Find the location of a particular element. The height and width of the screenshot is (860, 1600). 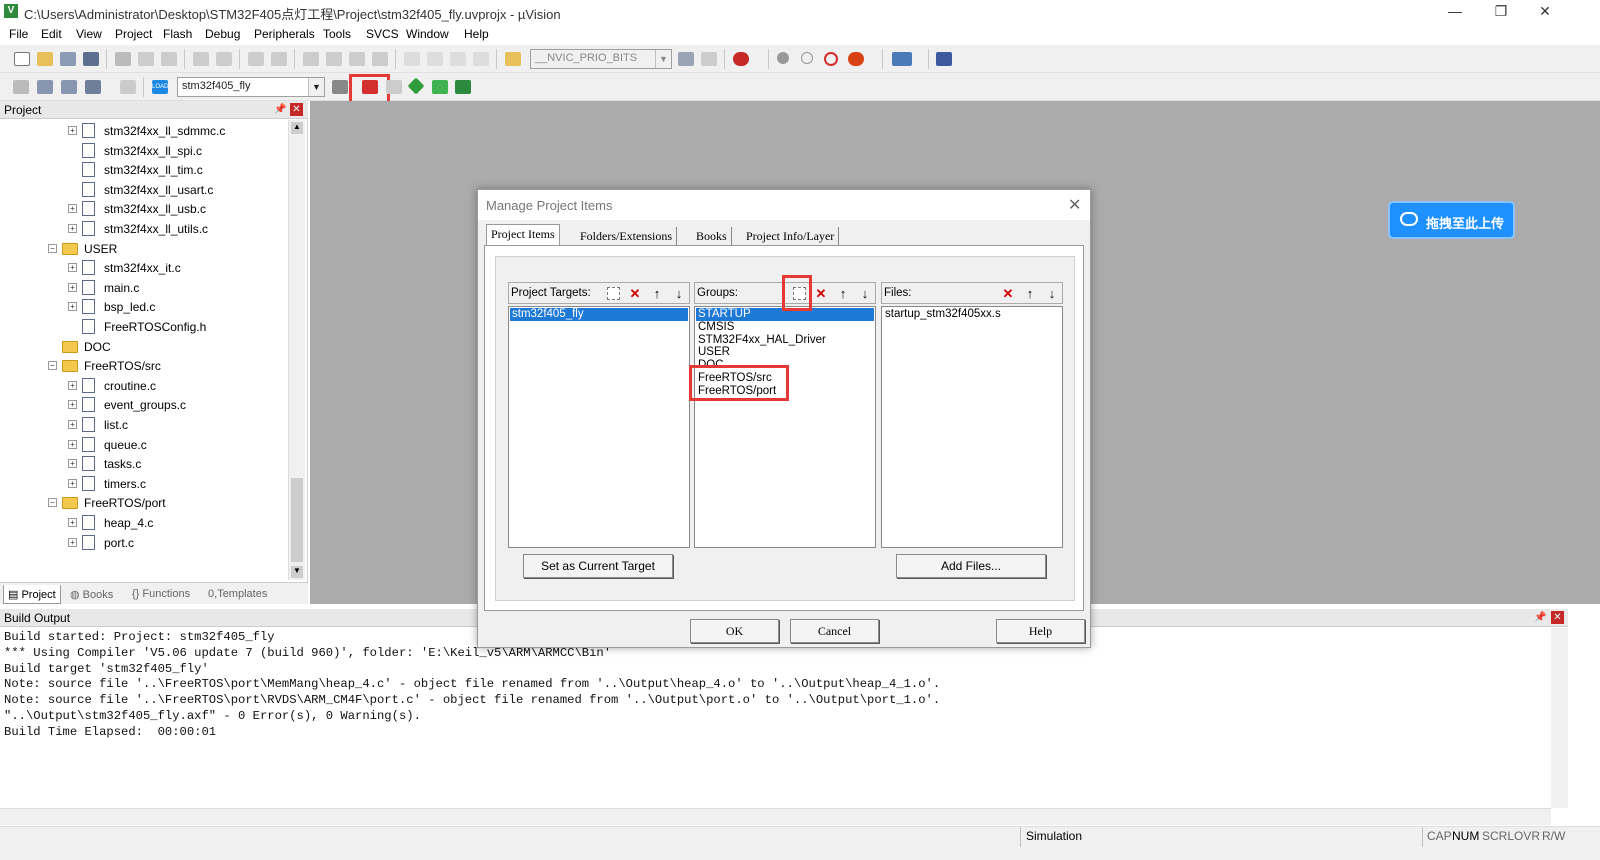

build-output-vscroll is located at coordinates (1559, 718).